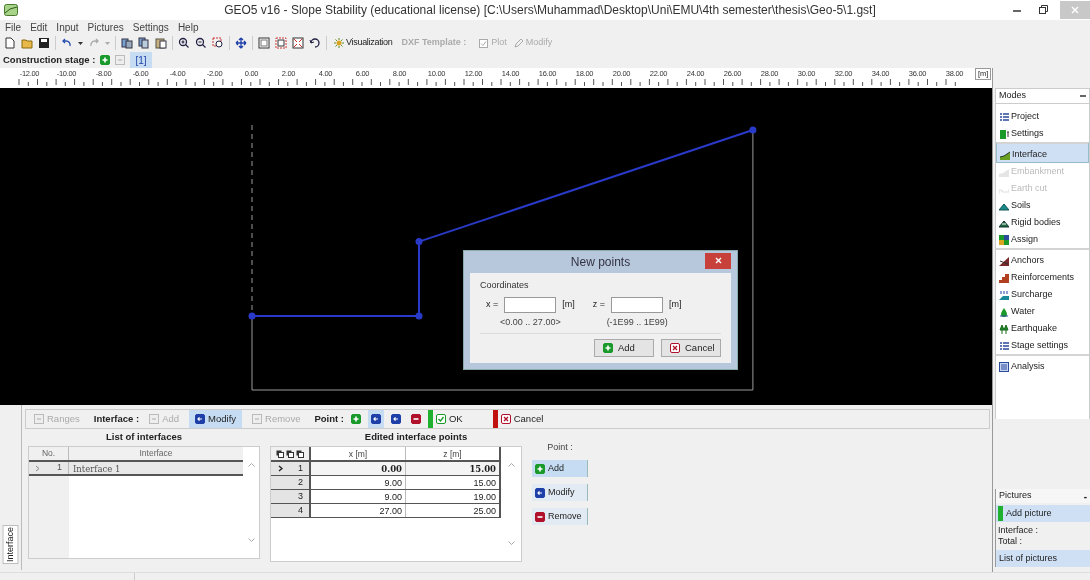 This screenshot has height=580, width=1090. Describe the element at coordinates (358, 482) in the screenshot. I see `table-cell: 9.00` at that location.